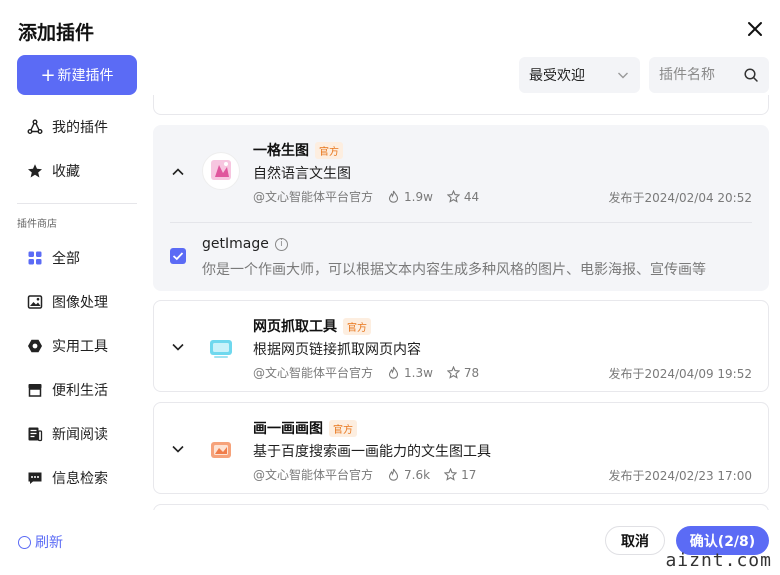  I want to click on plugin-name: 网页抓取工具 官方, so click(312, 326).